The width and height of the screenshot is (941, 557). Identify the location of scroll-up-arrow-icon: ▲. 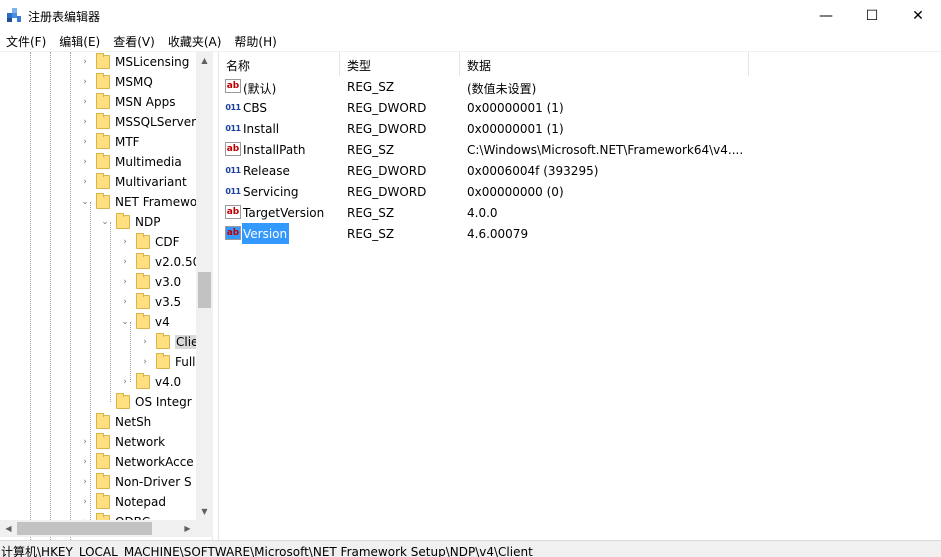
(204, 60).